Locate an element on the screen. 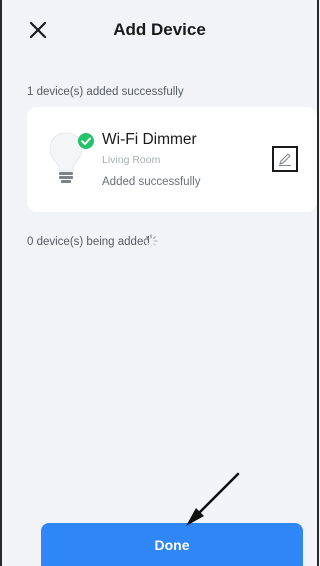  device-room: Living Room is located at coordinates (131, 160).